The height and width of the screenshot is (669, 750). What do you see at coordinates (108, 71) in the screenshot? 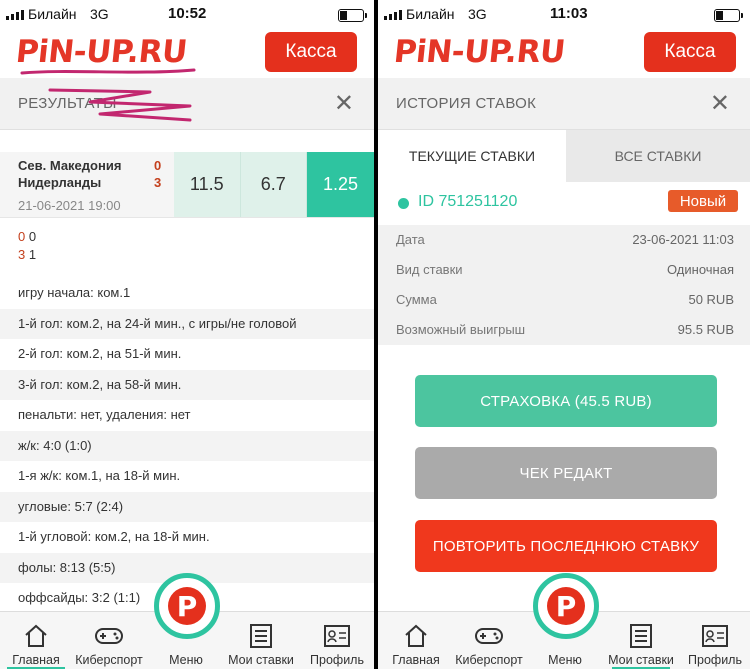
I see `logo-underline-scribble` at bounding box center [108, 71].